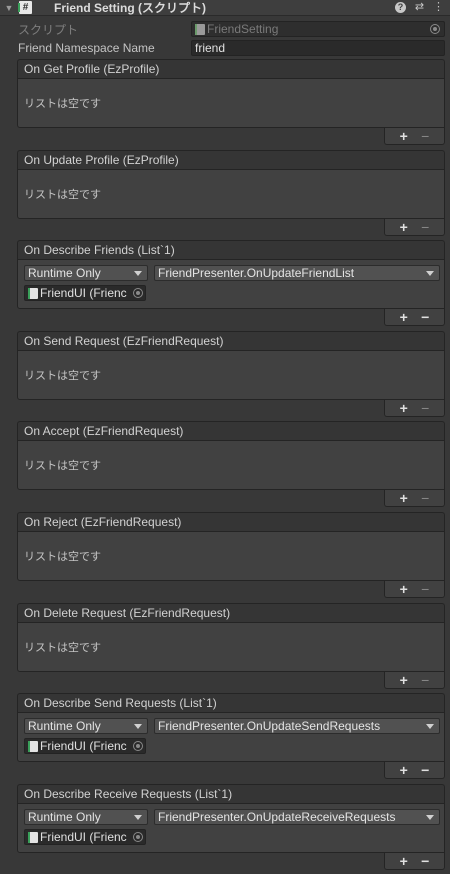  I want to click on function-dropdown: FriendPresenter.OnUpdateReceiveRequests, so click(297, 817).